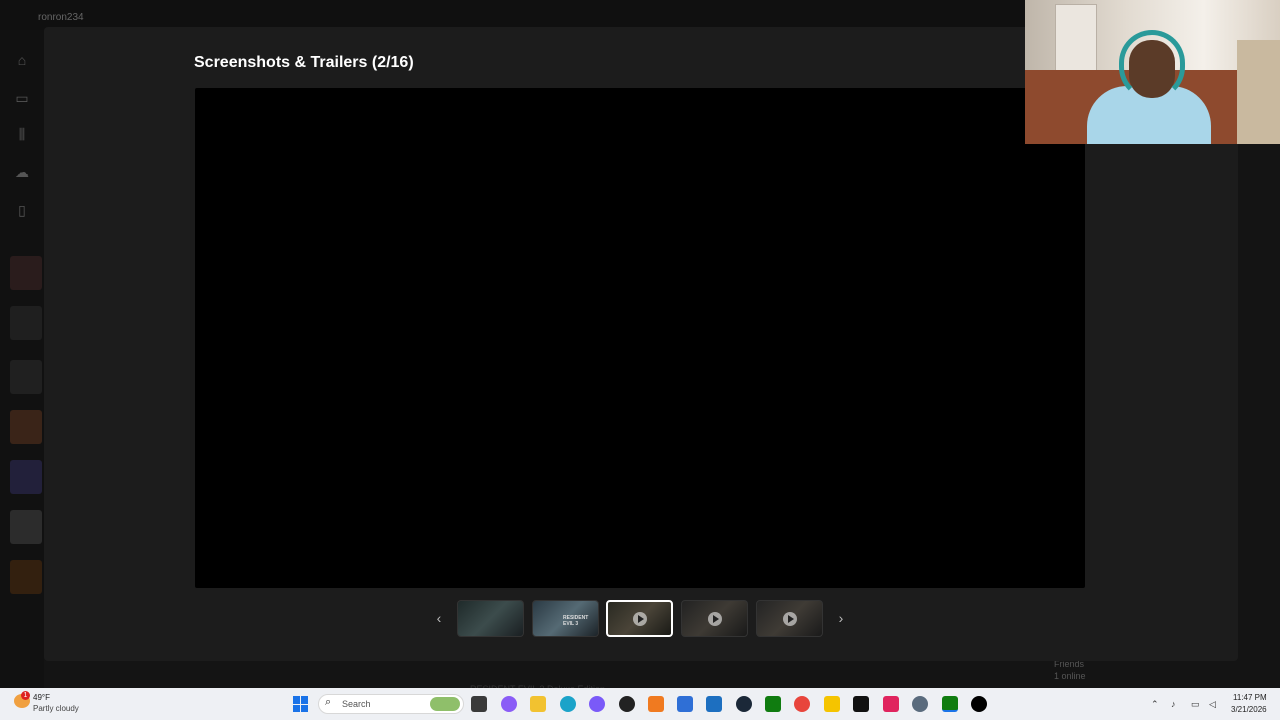 The image size is (1280, 720). I want to click on windows-logo-icon, so click(296, 700).